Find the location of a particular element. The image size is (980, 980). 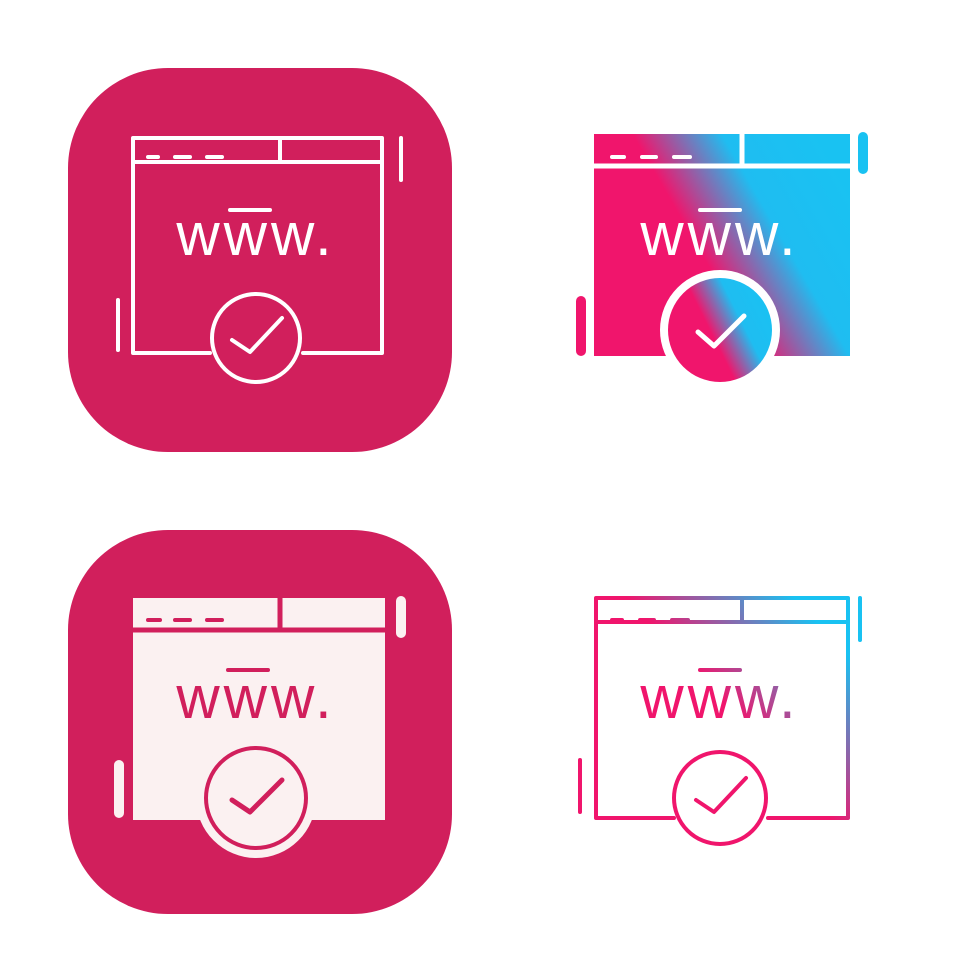

icon-gradient-line: www. is located at coordinates (720, 721).